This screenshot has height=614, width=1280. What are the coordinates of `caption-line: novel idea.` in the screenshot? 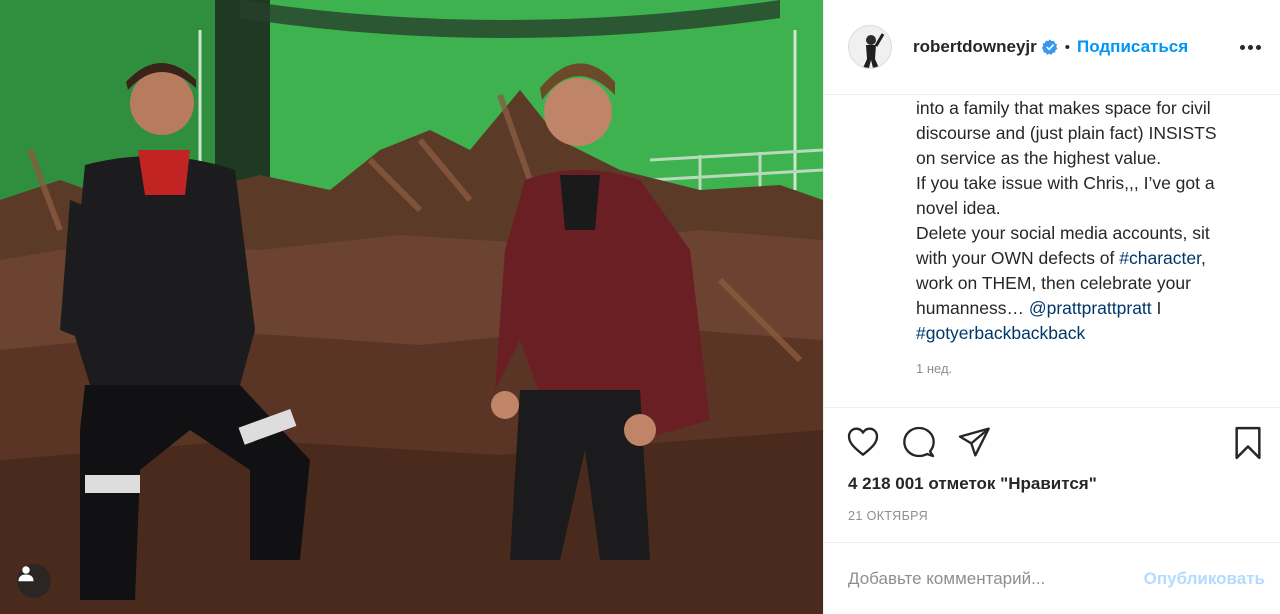 It's located at (958, 208).